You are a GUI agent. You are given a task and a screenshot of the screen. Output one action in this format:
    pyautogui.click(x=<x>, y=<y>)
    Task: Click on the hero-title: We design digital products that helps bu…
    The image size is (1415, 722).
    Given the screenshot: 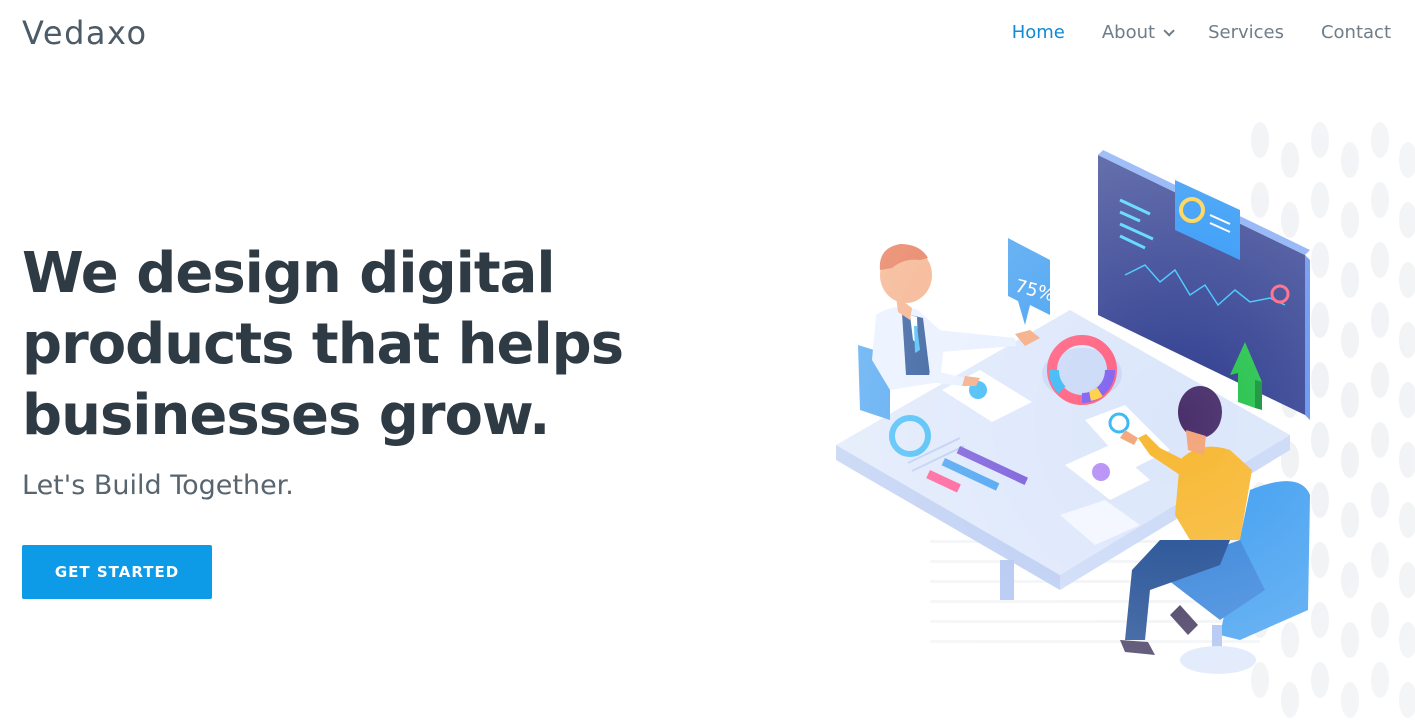 What is the action you would take?
    pyautogui.click(x=342, y=344)
    